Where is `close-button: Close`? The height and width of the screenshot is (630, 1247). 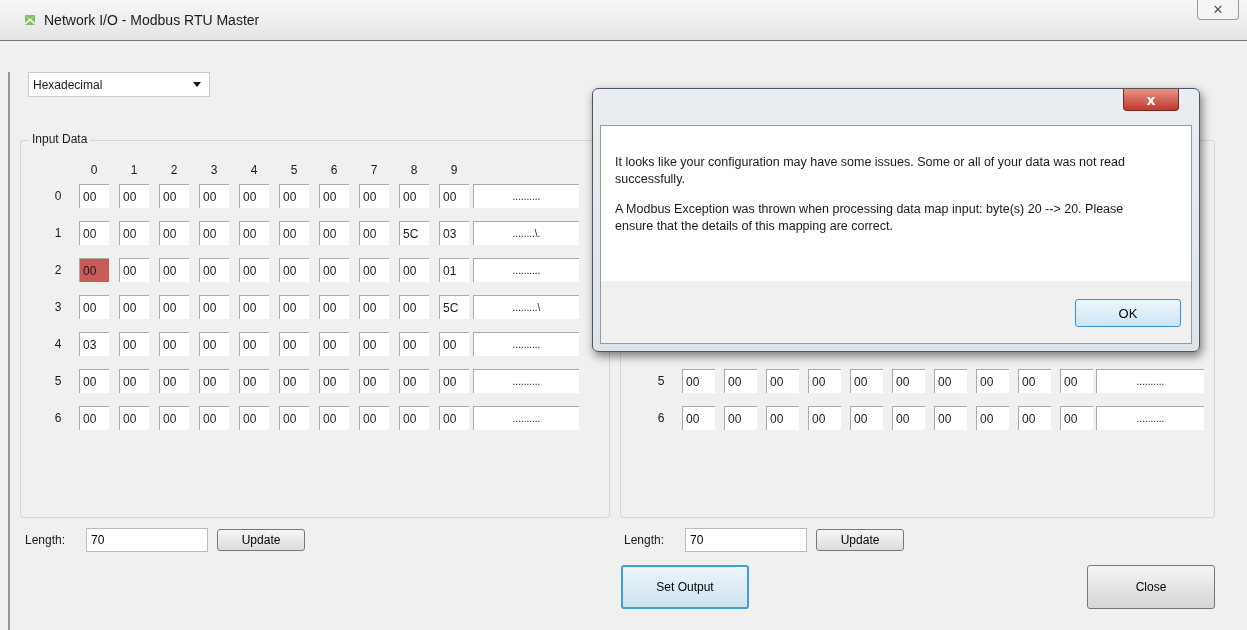 close-button: Close is located at coordinates (1151, 587).